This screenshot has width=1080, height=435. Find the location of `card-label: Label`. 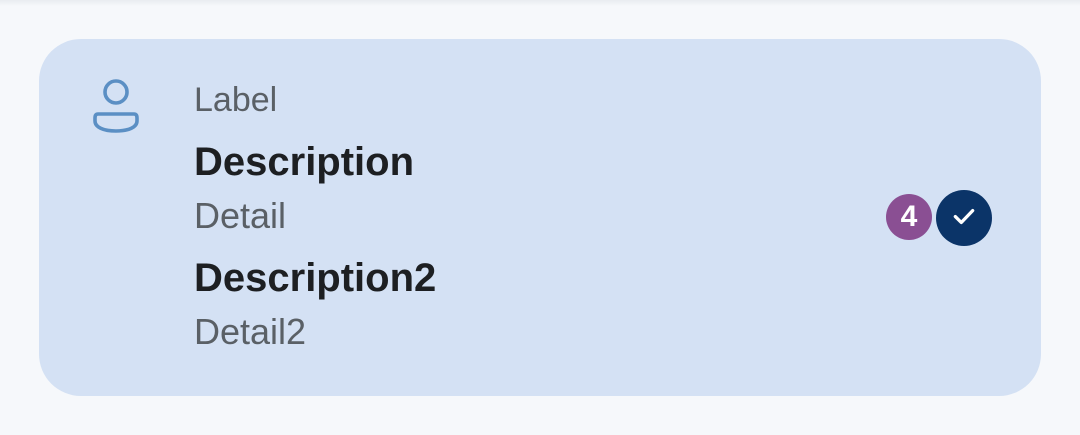

card-label: Label is located at coordinates (236, 100).